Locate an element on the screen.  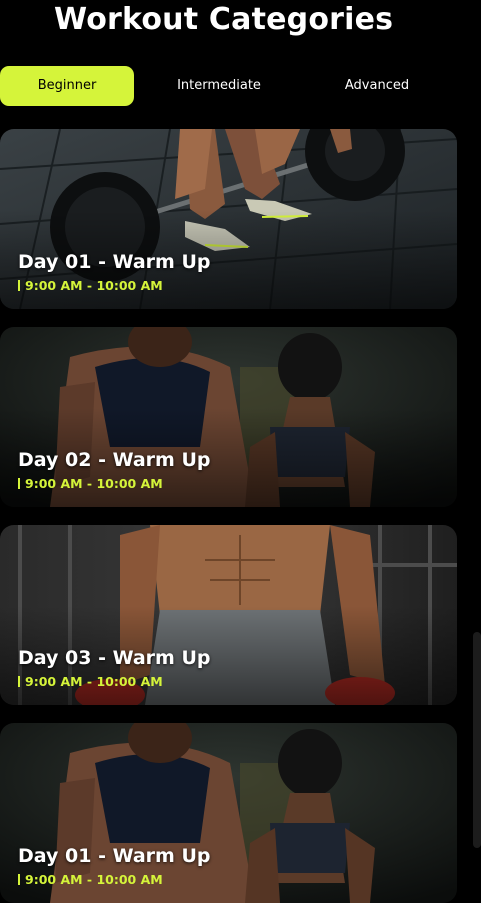
tab-intermediate: Intermediate is located at coordinates (219, 86).